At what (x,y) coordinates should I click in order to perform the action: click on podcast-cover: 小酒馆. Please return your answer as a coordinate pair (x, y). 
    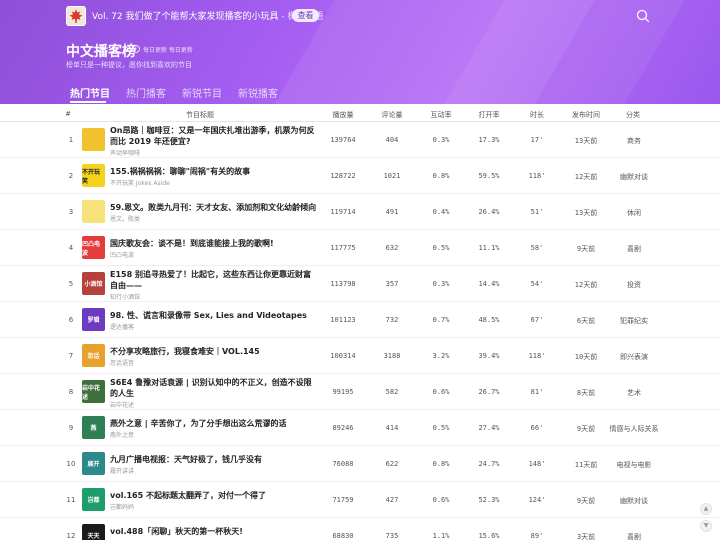
    Looking at the image, I should click on (93, 283).